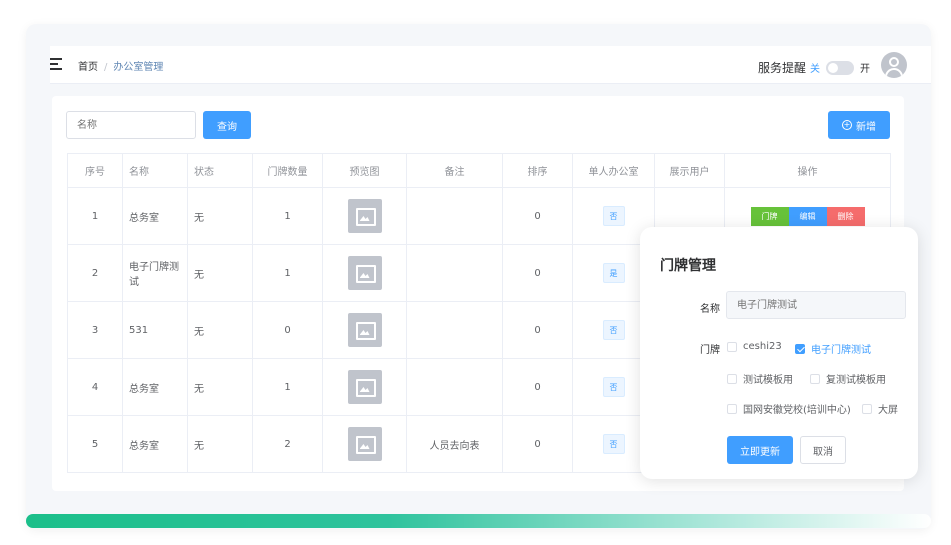 The image size is (951, 545). Describe the element at coordinates (364, 170) in the screenshot. I see `col-preview: 预览图` at that location.